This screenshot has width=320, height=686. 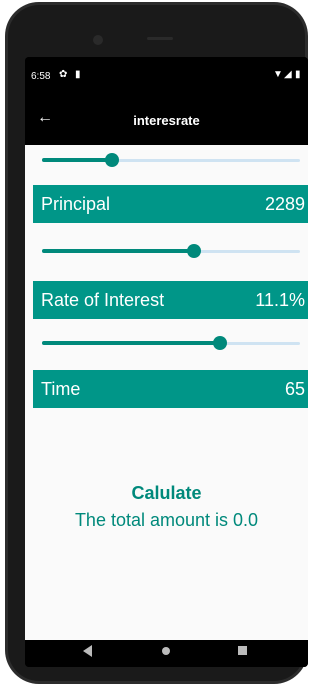 What do you see at coordinates (78, 74) in the screenshot?
I see `sd-card-icon: ▮` at bounding box center [78, 74].